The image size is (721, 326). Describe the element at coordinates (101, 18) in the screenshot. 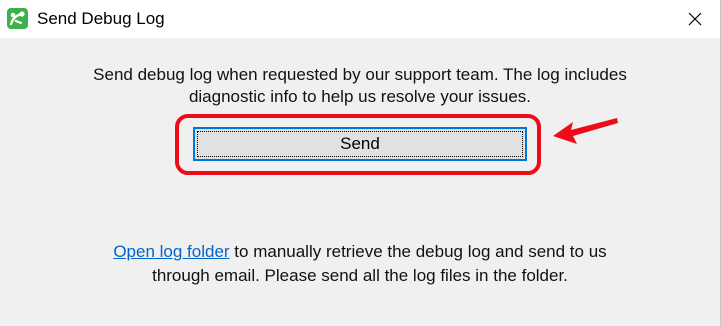

I see `window-title: Send Debug Log` at that location.